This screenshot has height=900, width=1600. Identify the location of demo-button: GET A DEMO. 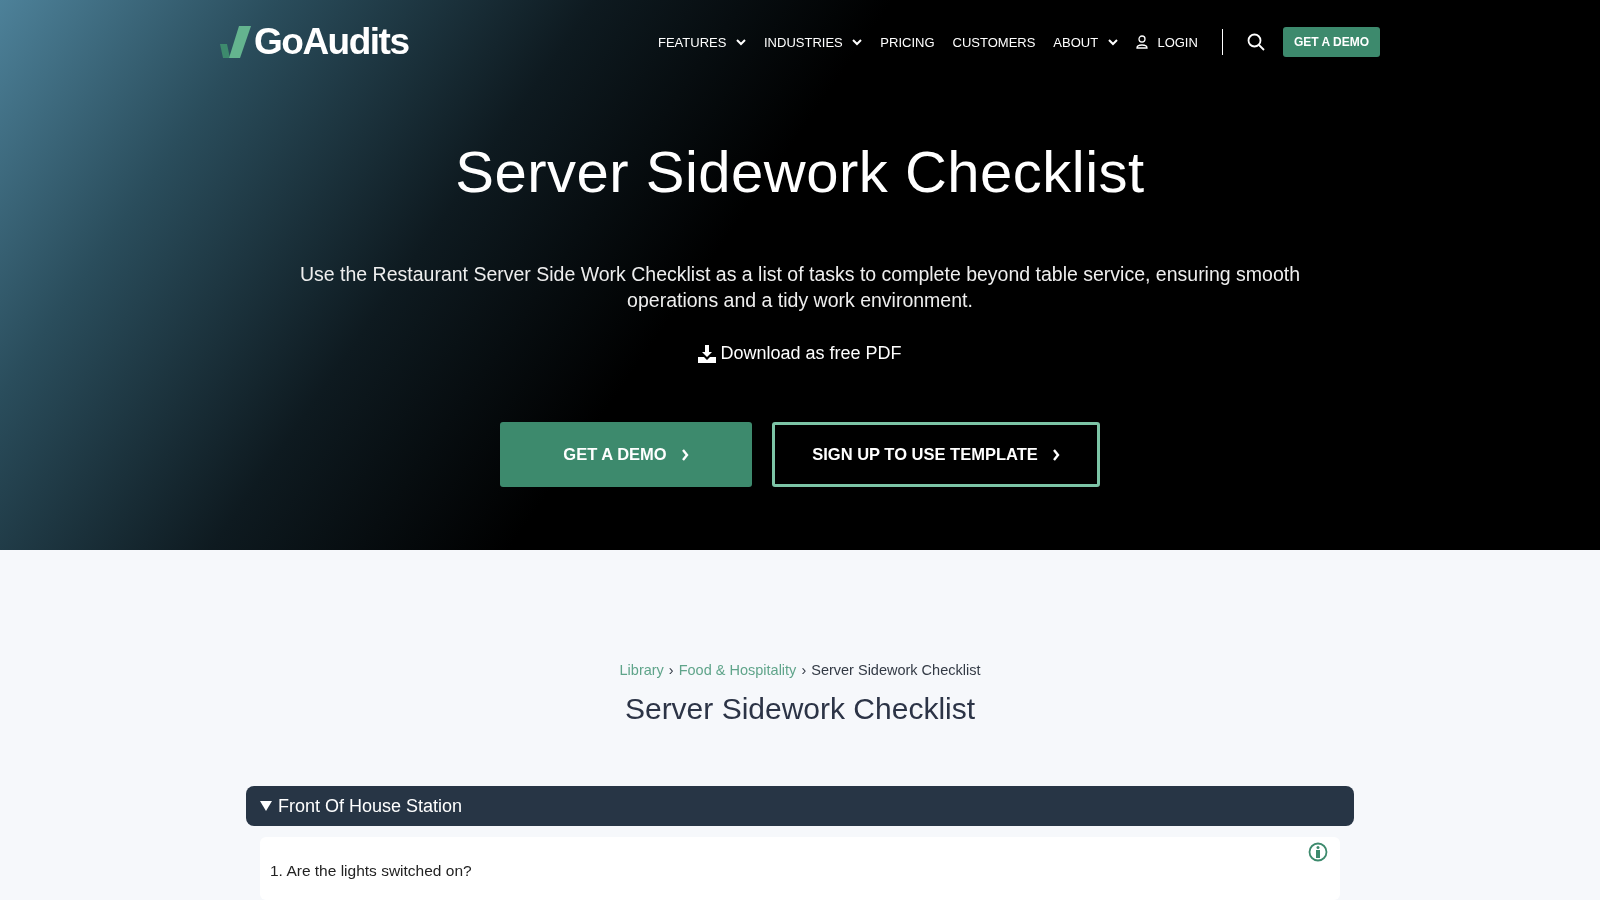
(626, 454).